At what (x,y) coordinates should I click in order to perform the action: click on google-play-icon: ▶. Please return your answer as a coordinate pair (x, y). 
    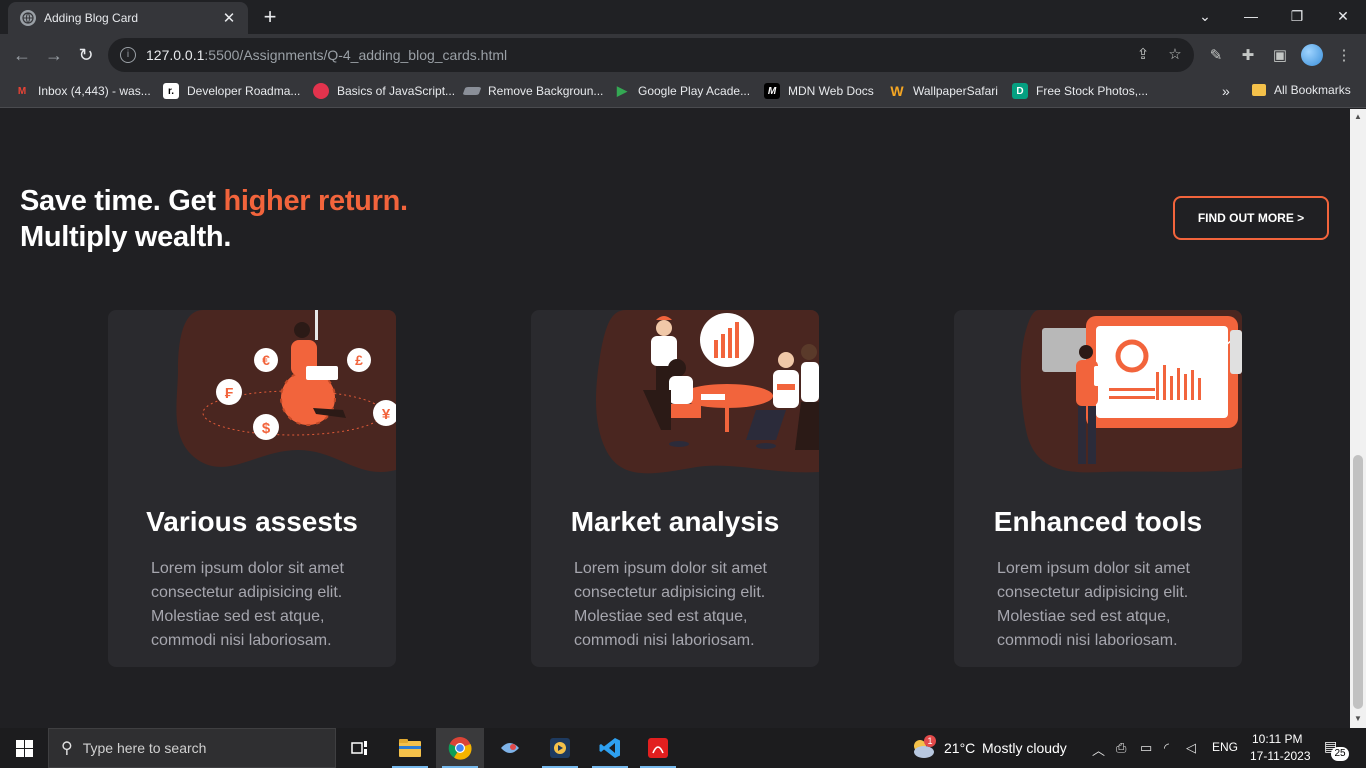
    Looking at the image, I should click on (622, 90).